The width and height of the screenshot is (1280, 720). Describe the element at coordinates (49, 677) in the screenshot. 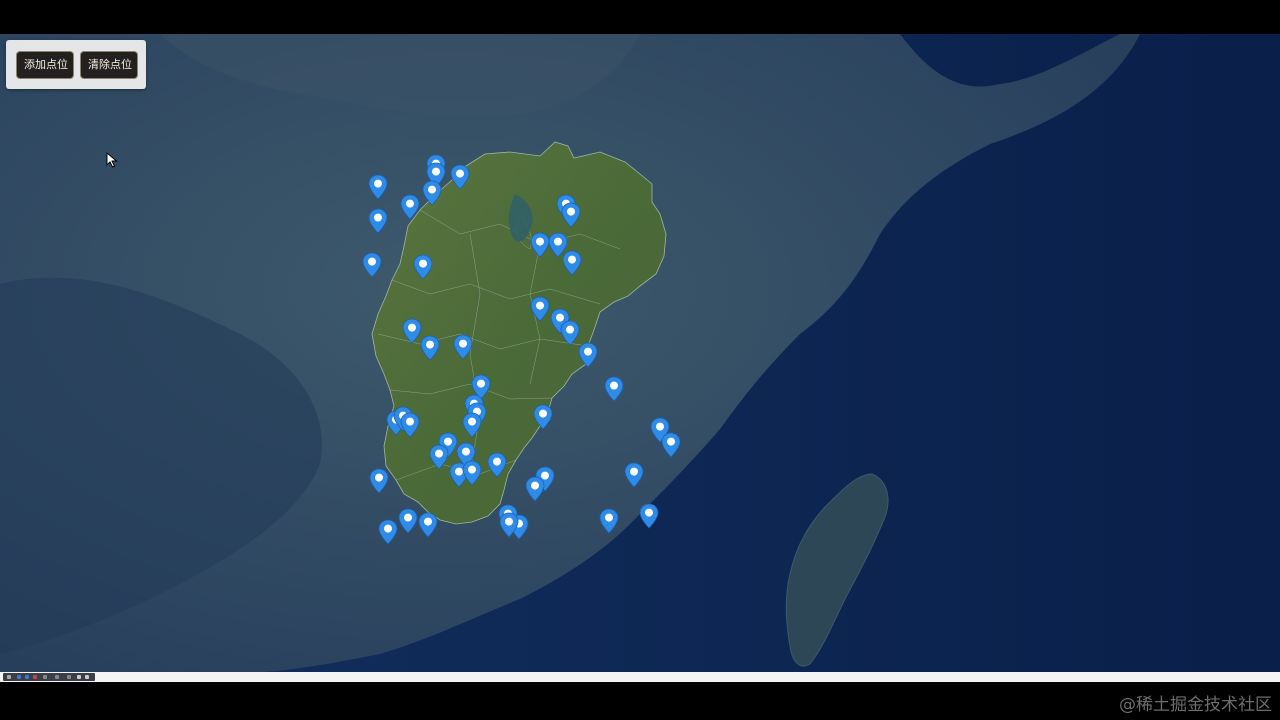

I see `taskbar-icons` at that location.